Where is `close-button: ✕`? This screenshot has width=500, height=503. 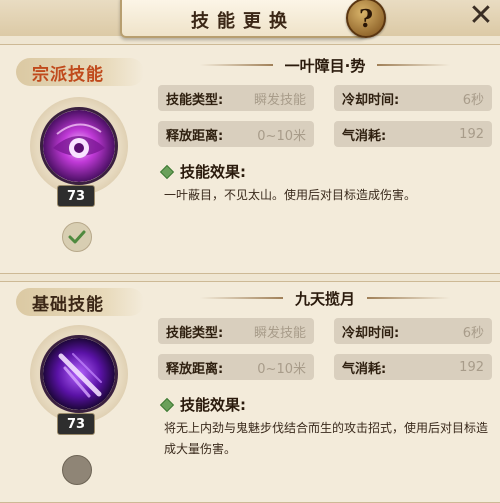
close-button: ✕ is located at coordinates (481, 16).